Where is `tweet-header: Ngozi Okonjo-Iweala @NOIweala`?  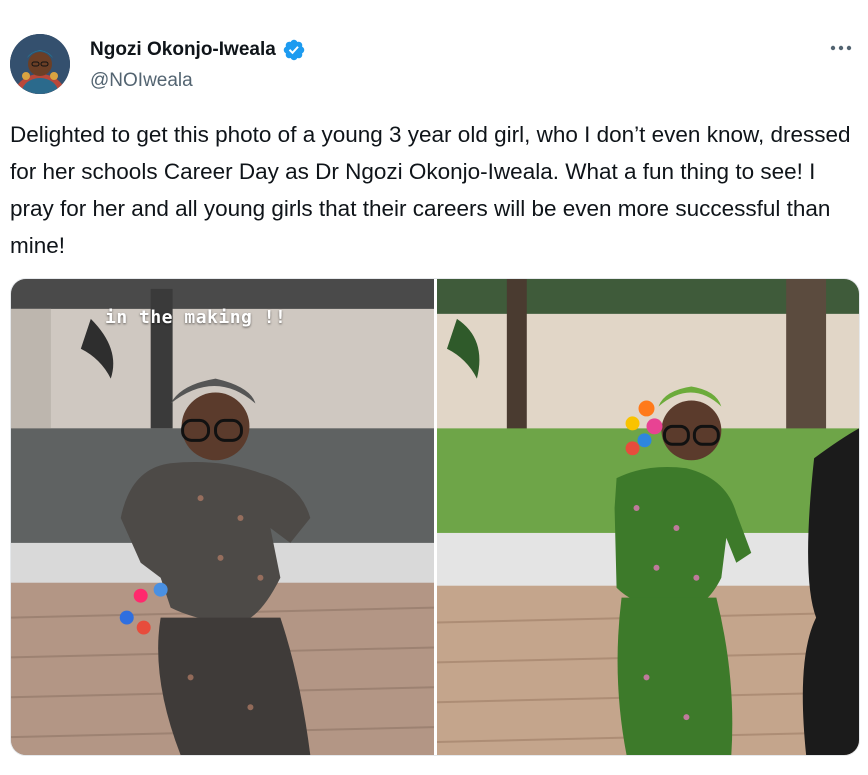
tweet-header: Ngozi Okonjo-Iweala @NOIweala is located at coordinates (435, 66).